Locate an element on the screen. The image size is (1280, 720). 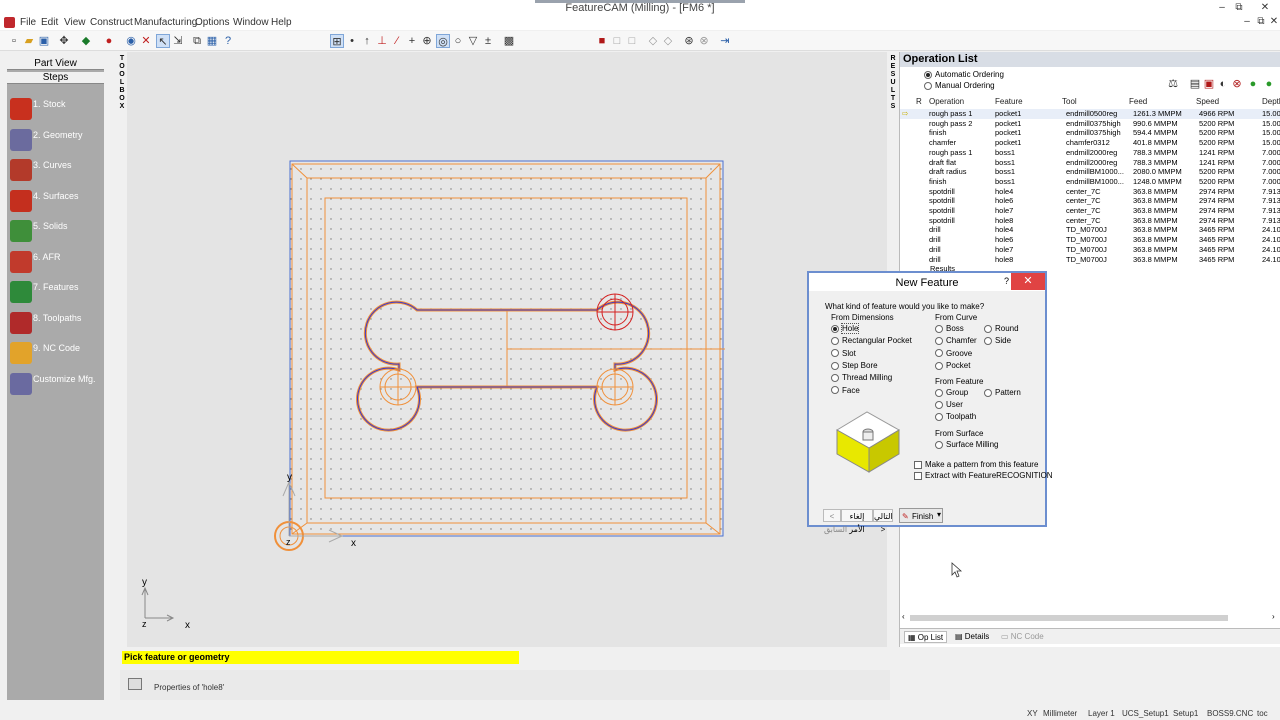
steps-tab: Steps is located at coordinates (55, 78).